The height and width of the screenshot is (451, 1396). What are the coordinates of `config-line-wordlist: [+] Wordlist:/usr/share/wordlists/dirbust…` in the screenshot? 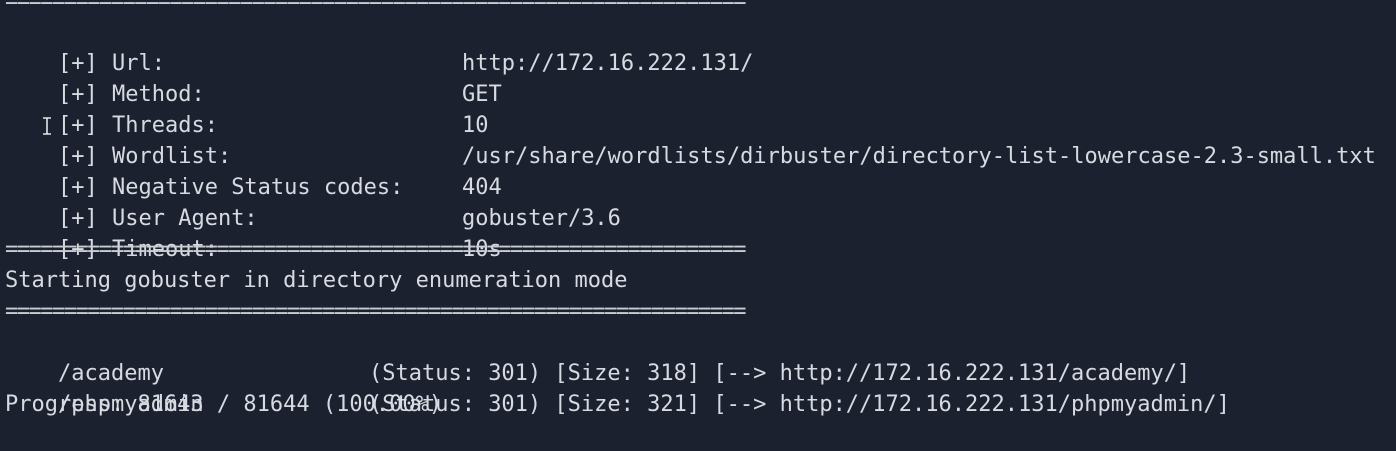 It's located at (700, 139).